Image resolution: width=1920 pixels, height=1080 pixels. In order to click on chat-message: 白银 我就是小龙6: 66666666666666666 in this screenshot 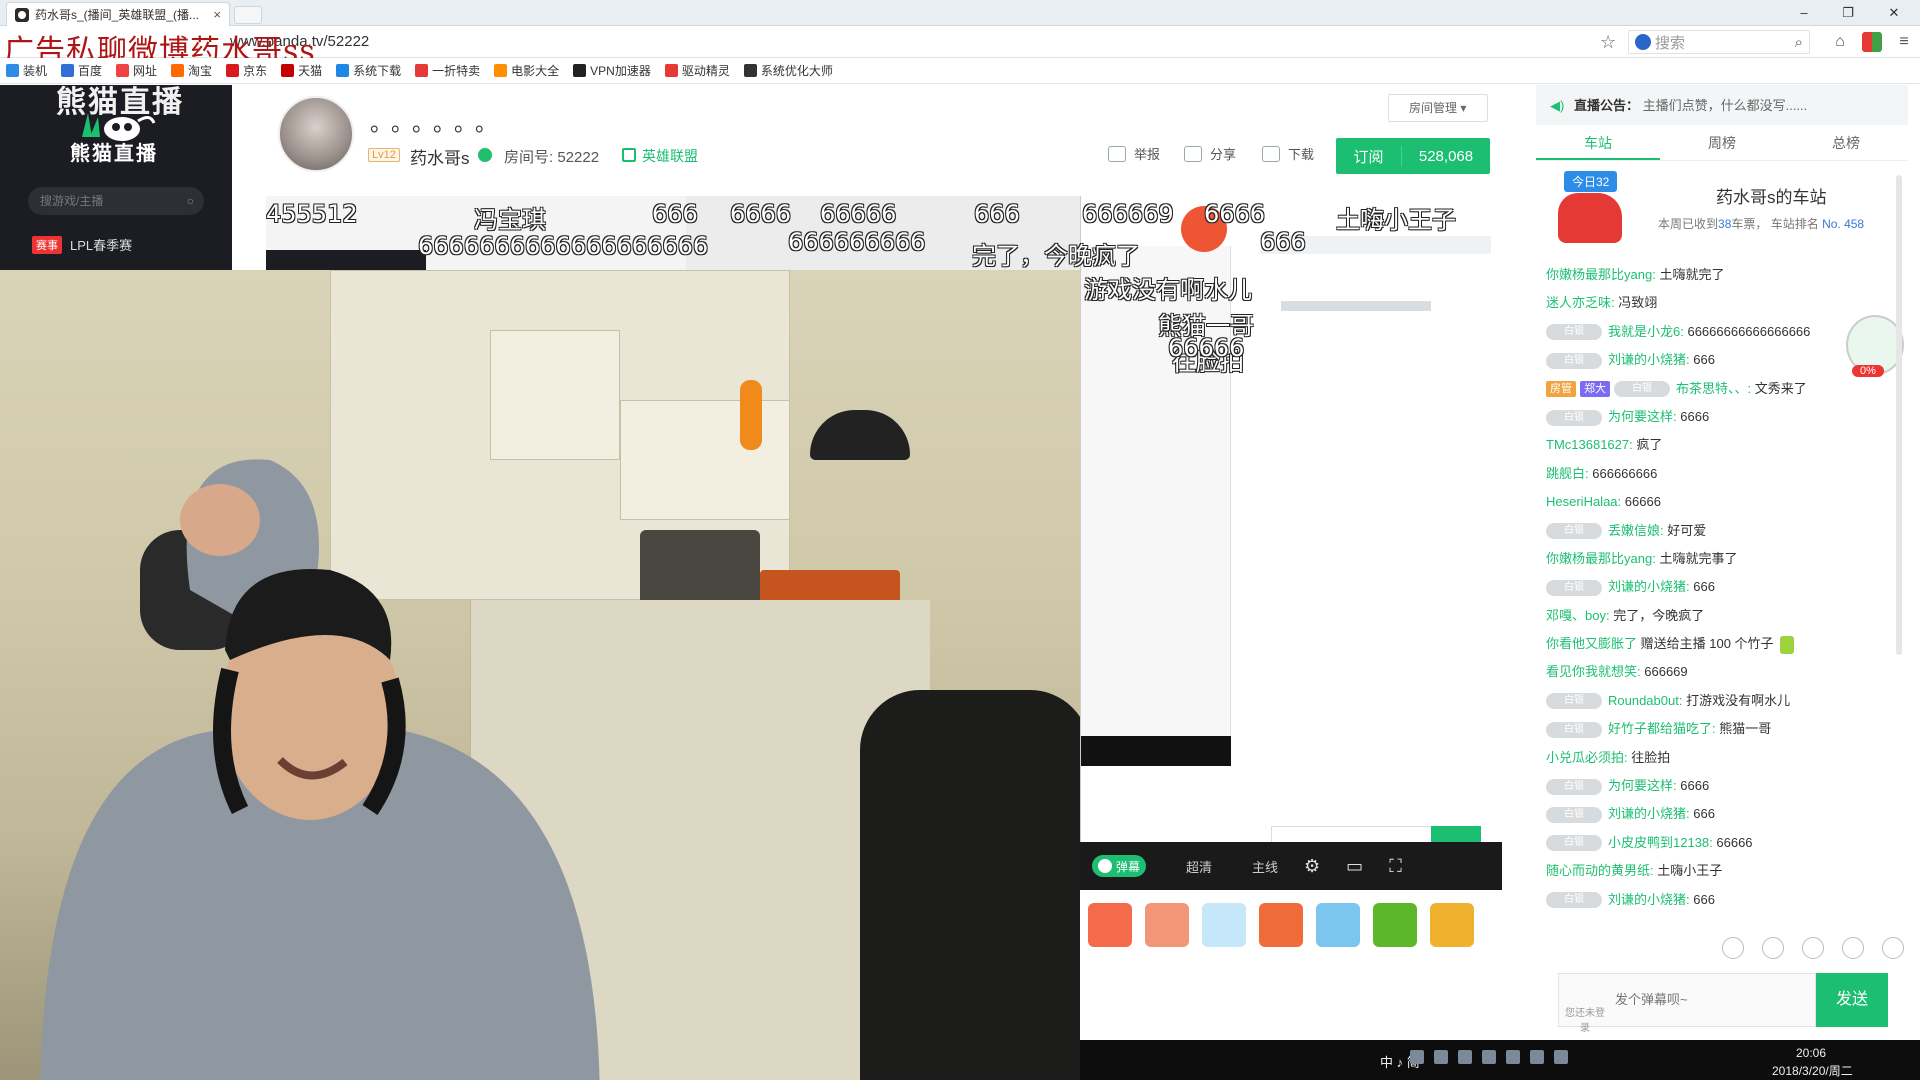, I will do `click(1716, 332)`.